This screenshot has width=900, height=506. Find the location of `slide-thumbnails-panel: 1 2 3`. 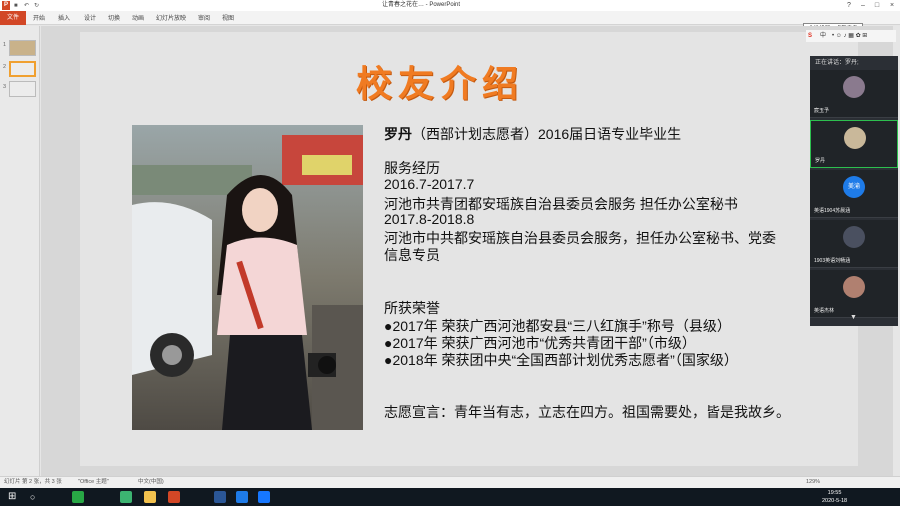

slide-thumbnails-panel: 1 2 3 is located at coordinates (20, 251).